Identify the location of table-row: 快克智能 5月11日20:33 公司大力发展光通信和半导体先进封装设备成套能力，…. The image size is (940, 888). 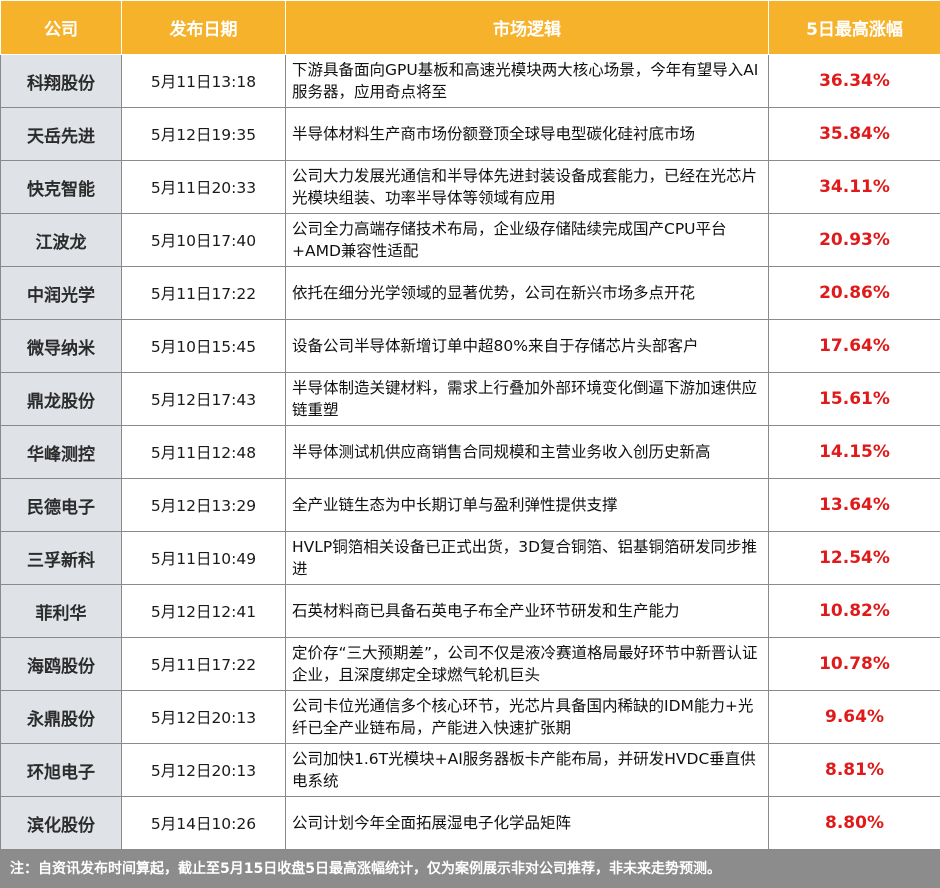
(470, 187).